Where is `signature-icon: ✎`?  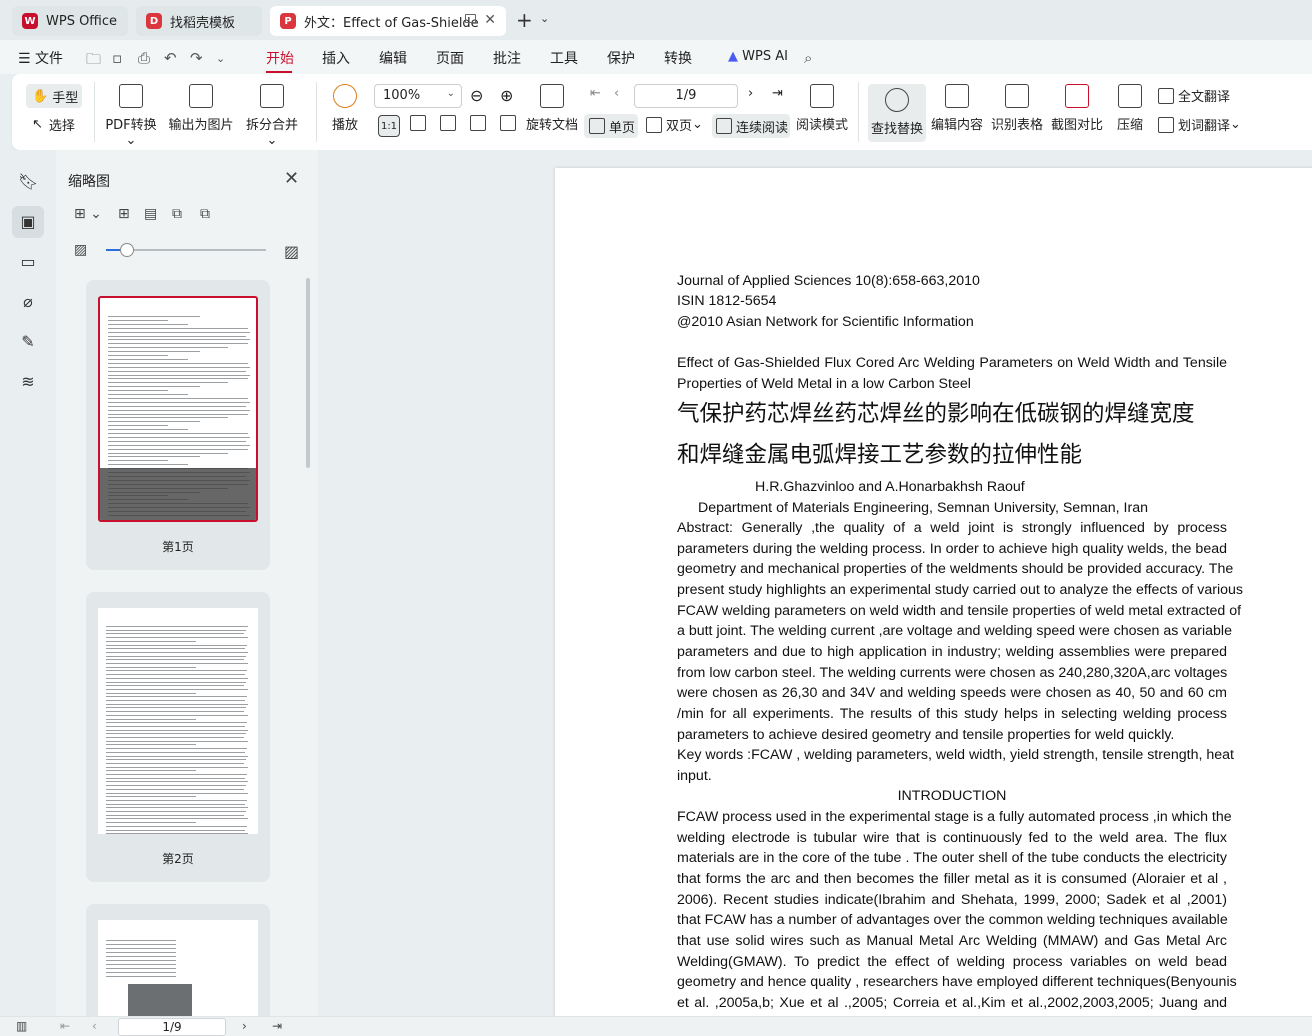 signature-icon: ✎ is located at coordinates (28, 342).